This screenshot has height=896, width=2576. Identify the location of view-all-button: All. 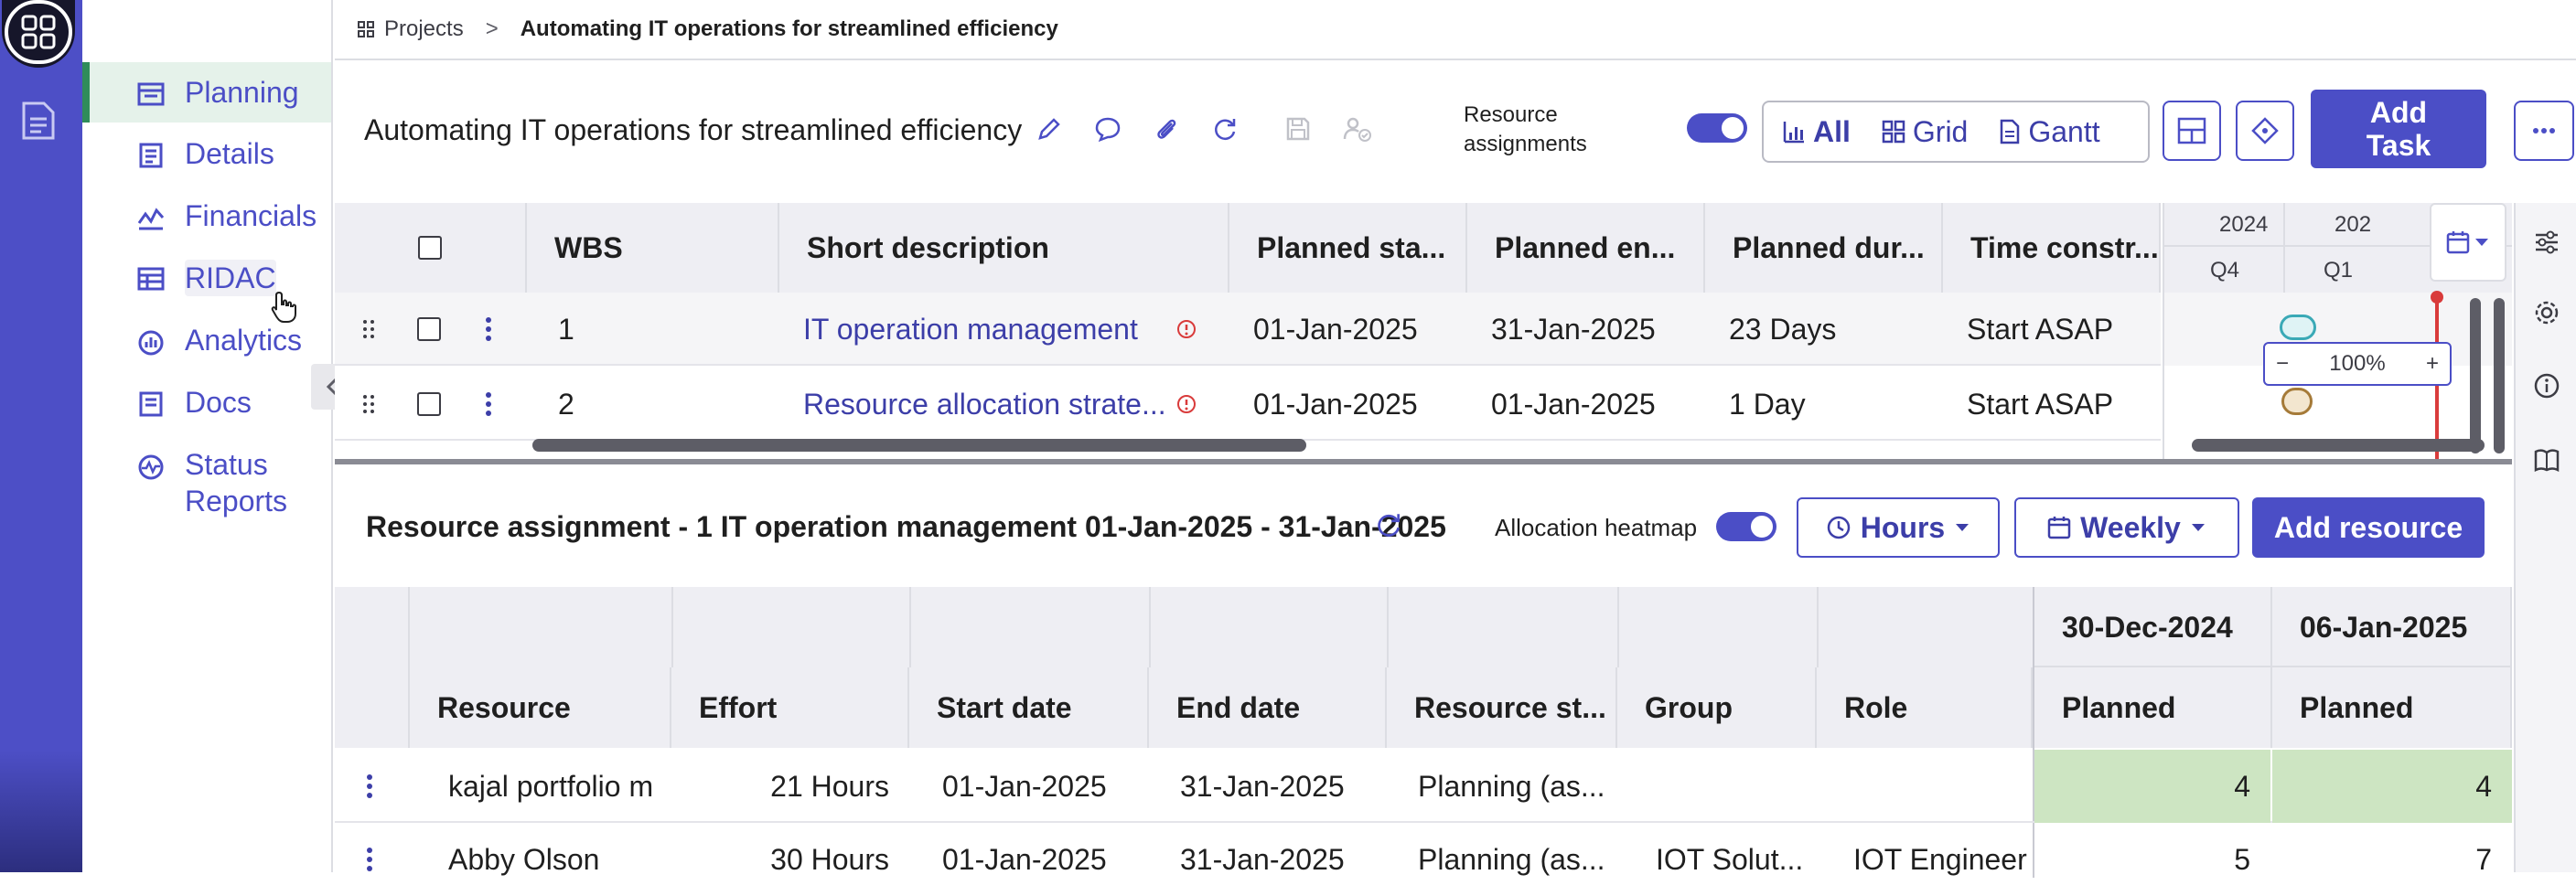
(1816, 131).